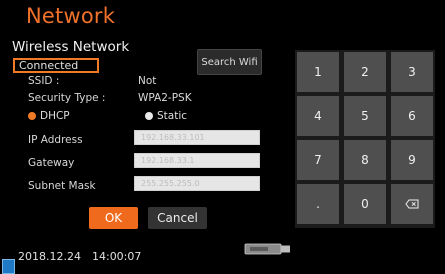  What do you see at coordinates (55, 116) in the screenshot?
I see `dhcp-label: DHCP` at bounding box center [55, 116].